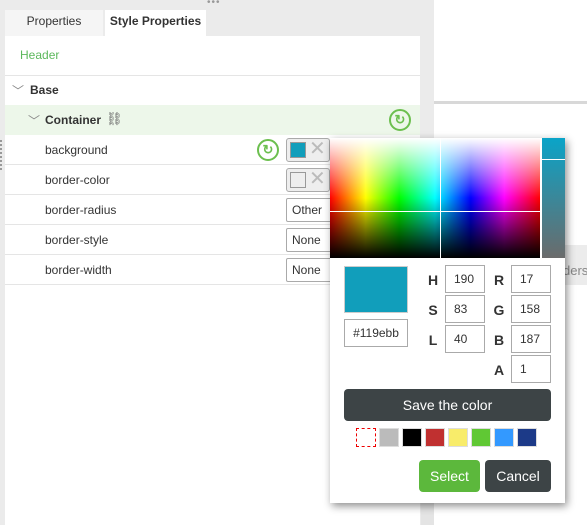 This screenshot has height=525, width=587. Describe the element at coordinates (2, 155) in the screenshot. I see `resize-handle` at that location.